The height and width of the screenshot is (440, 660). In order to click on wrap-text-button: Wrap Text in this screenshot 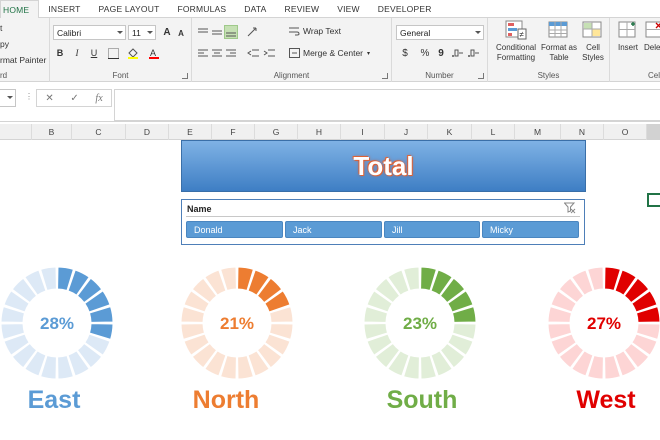, I will do `click(315, 31)`.